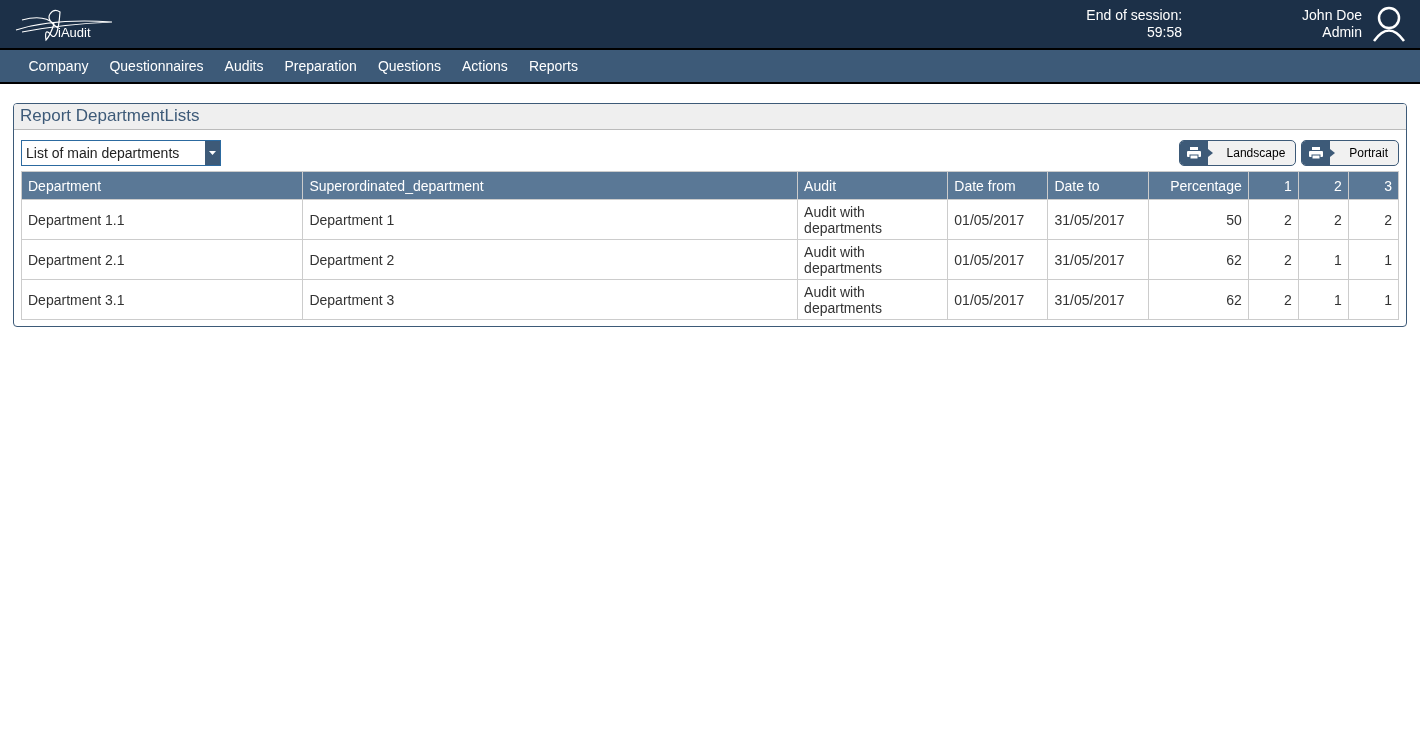  Describe the element at coordinates (1237, 153) in the screenshot. I see `print-button: Landscape` at that location.